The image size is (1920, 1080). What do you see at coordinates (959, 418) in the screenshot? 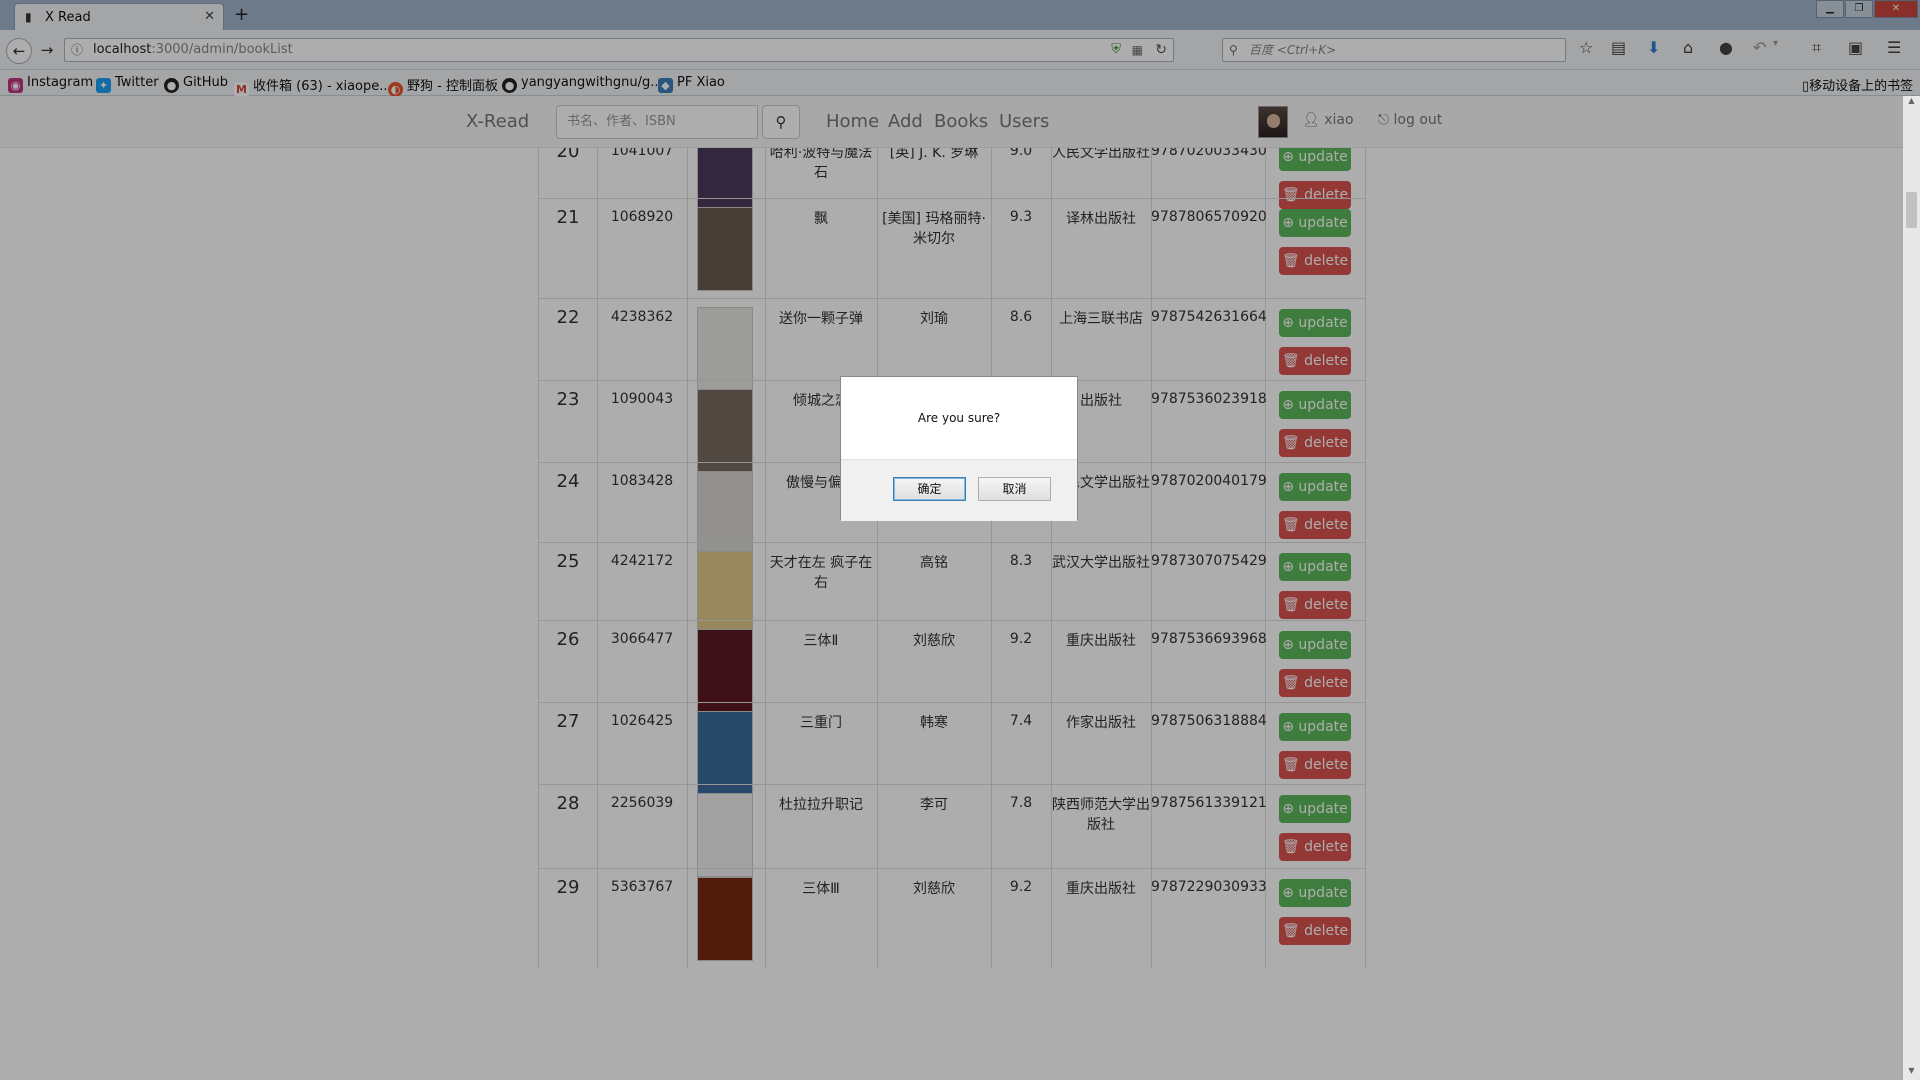
I see `dialog-message: Are you sure?` at bounding box center [959, 418].